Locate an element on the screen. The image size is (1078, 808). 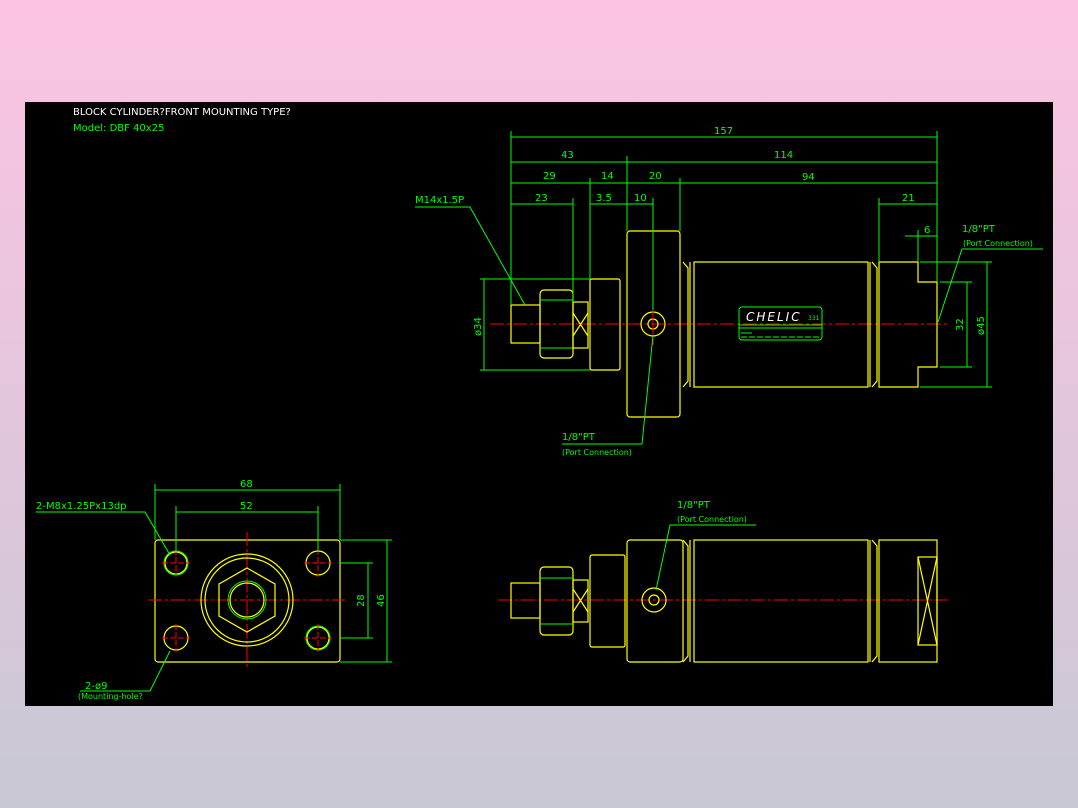
dim-10: 10 is located at coordinates (640, 198).